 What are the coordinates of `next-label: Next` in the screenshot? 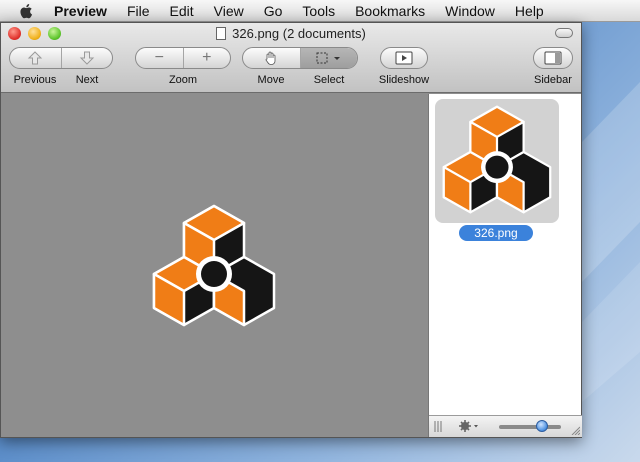 It's located at (87, 80).